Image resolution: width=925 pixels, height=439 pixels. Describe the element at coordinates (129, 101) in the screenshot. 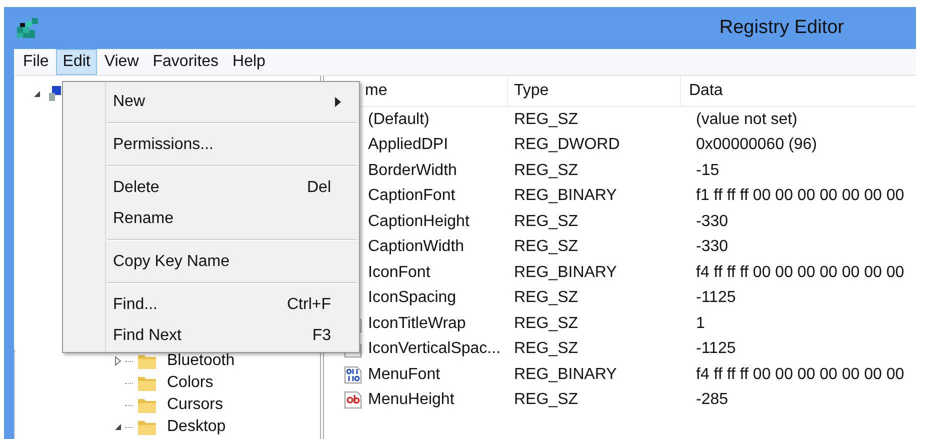

I see `menu-item-label: New` at that location.